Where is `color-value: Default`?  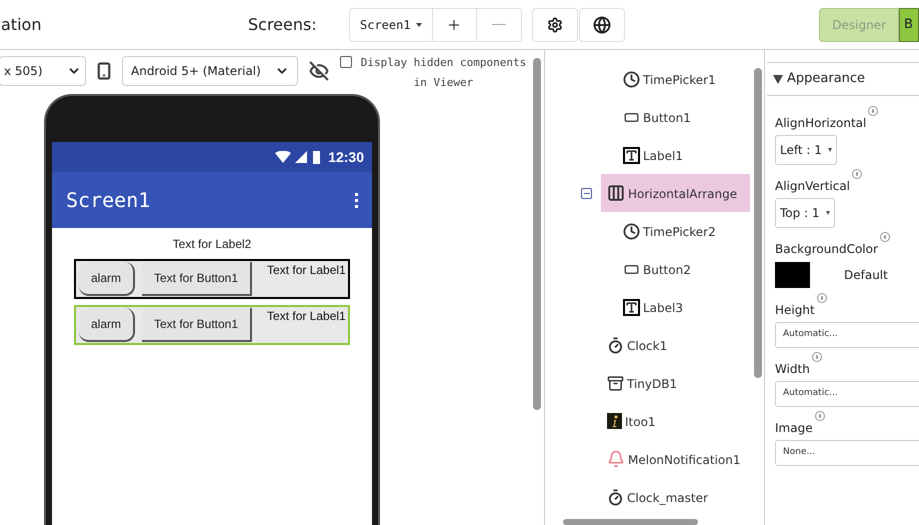 color-value: Default is located at coordinates (866, 275).